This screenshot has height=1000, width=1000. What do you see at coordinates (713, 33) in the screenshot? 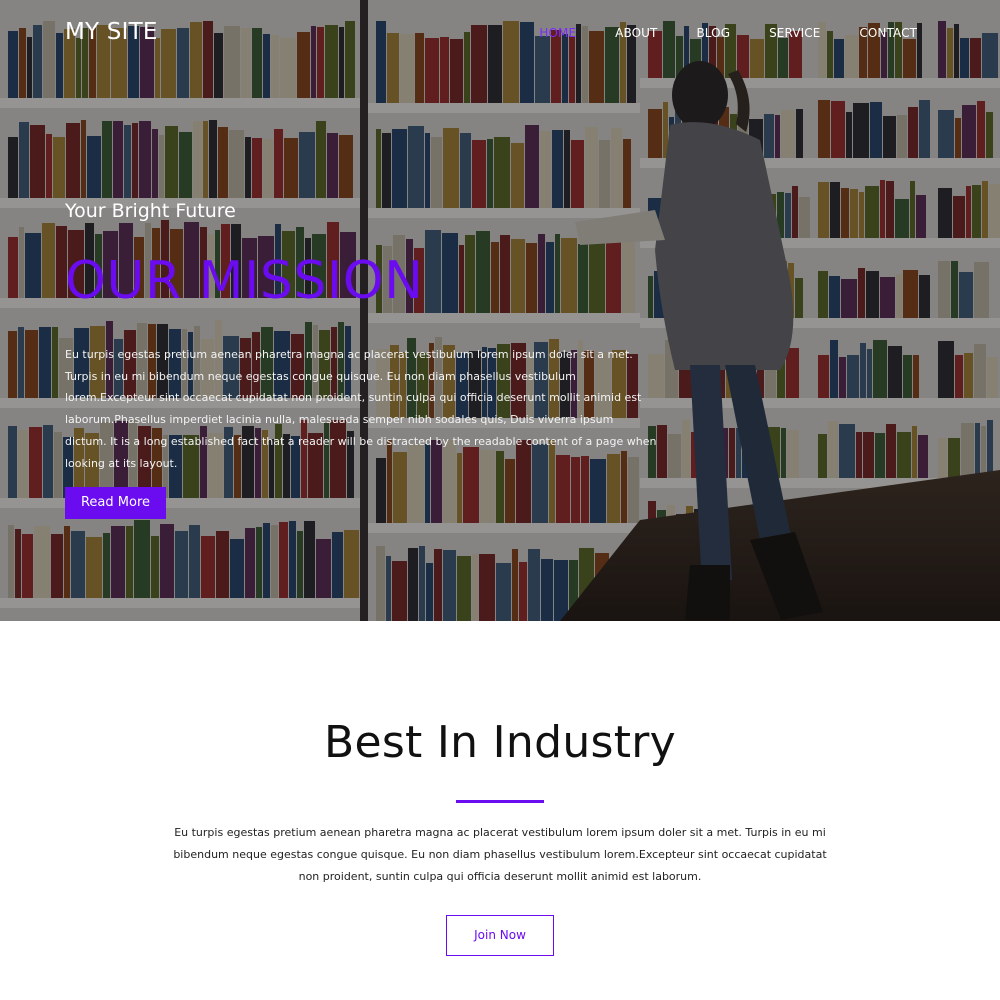
I see `nav-blog: BLOG` at bounding box center [713, 33].